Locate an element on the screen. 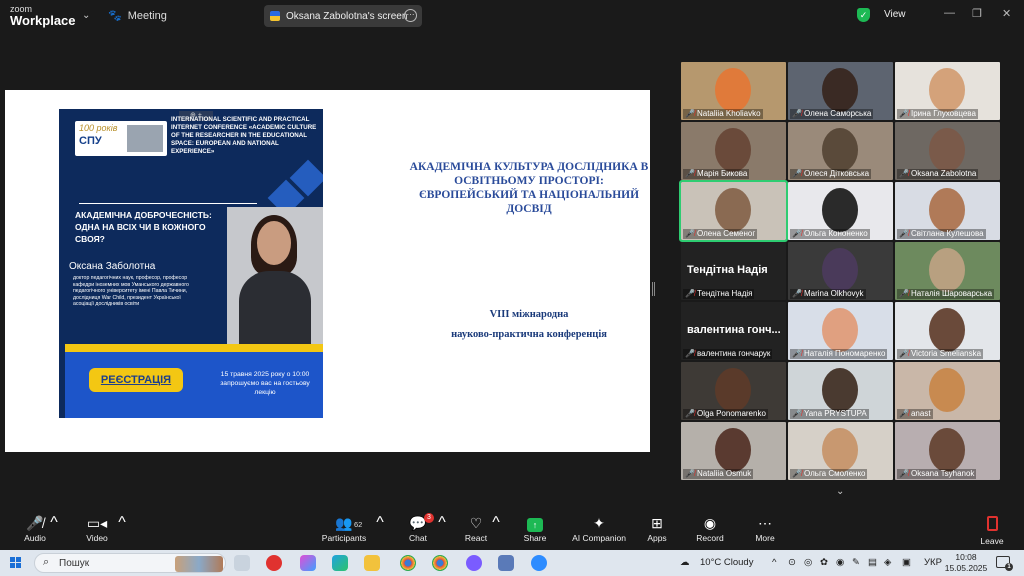 The image size is (1024, 576). participant-tile: 🎤̸ Victoria Smelianska is located at coordinates (947, 331).